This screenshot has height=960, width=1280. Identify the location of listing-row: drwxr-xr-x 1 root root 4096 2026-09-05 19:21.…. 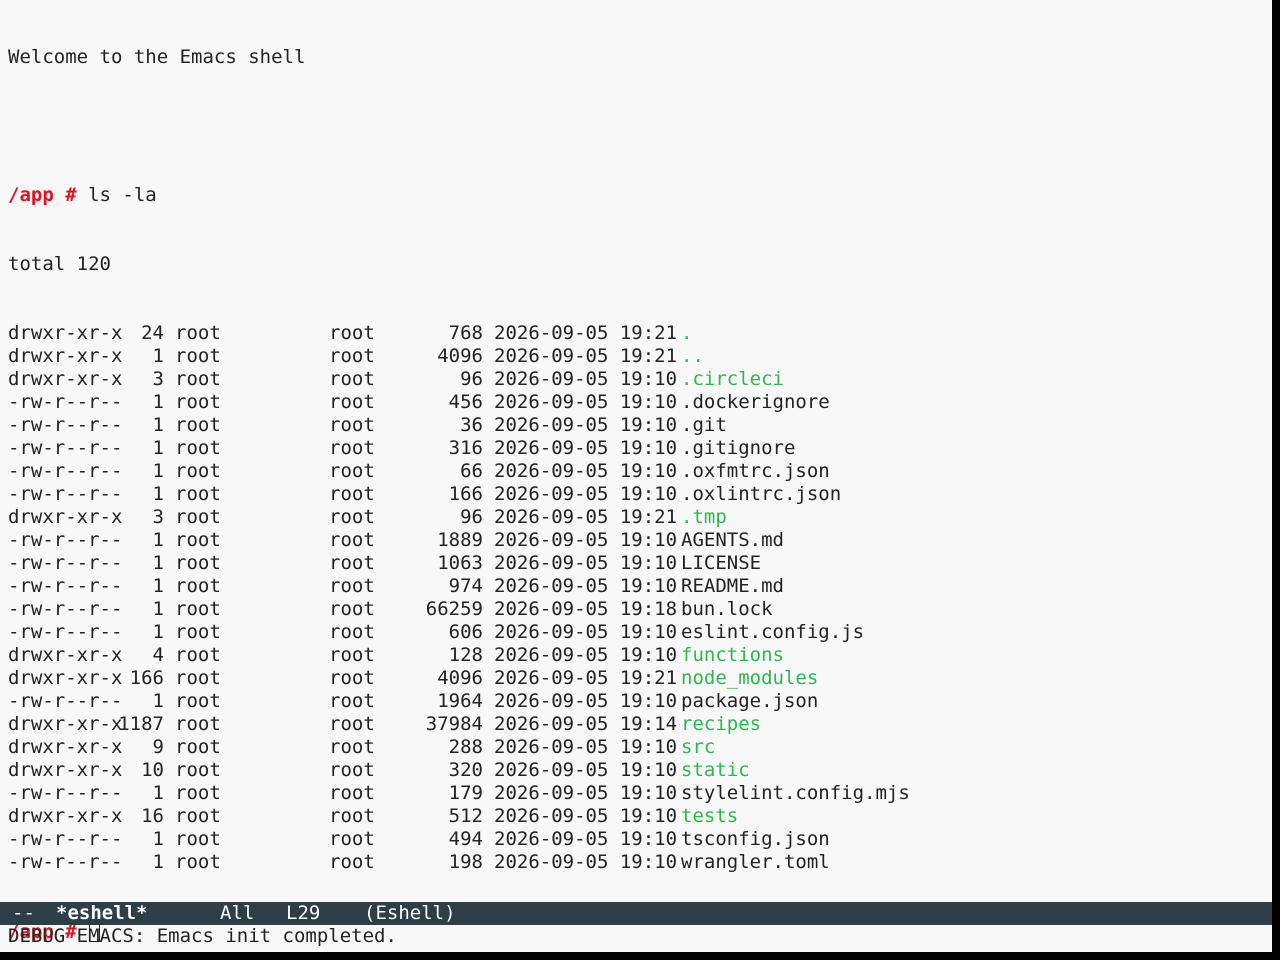
(640, 356).